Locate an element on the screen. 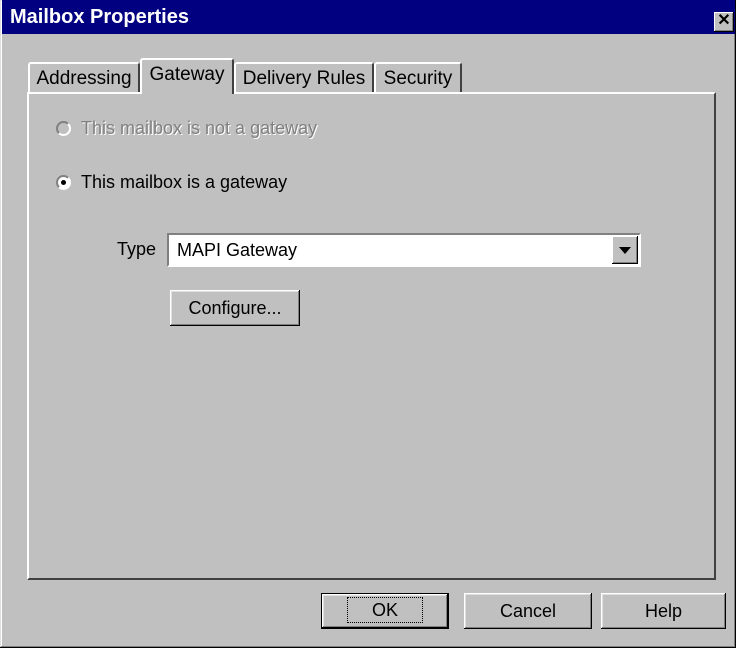  cancel-button: Cancel is located at coordinates (528, 611).